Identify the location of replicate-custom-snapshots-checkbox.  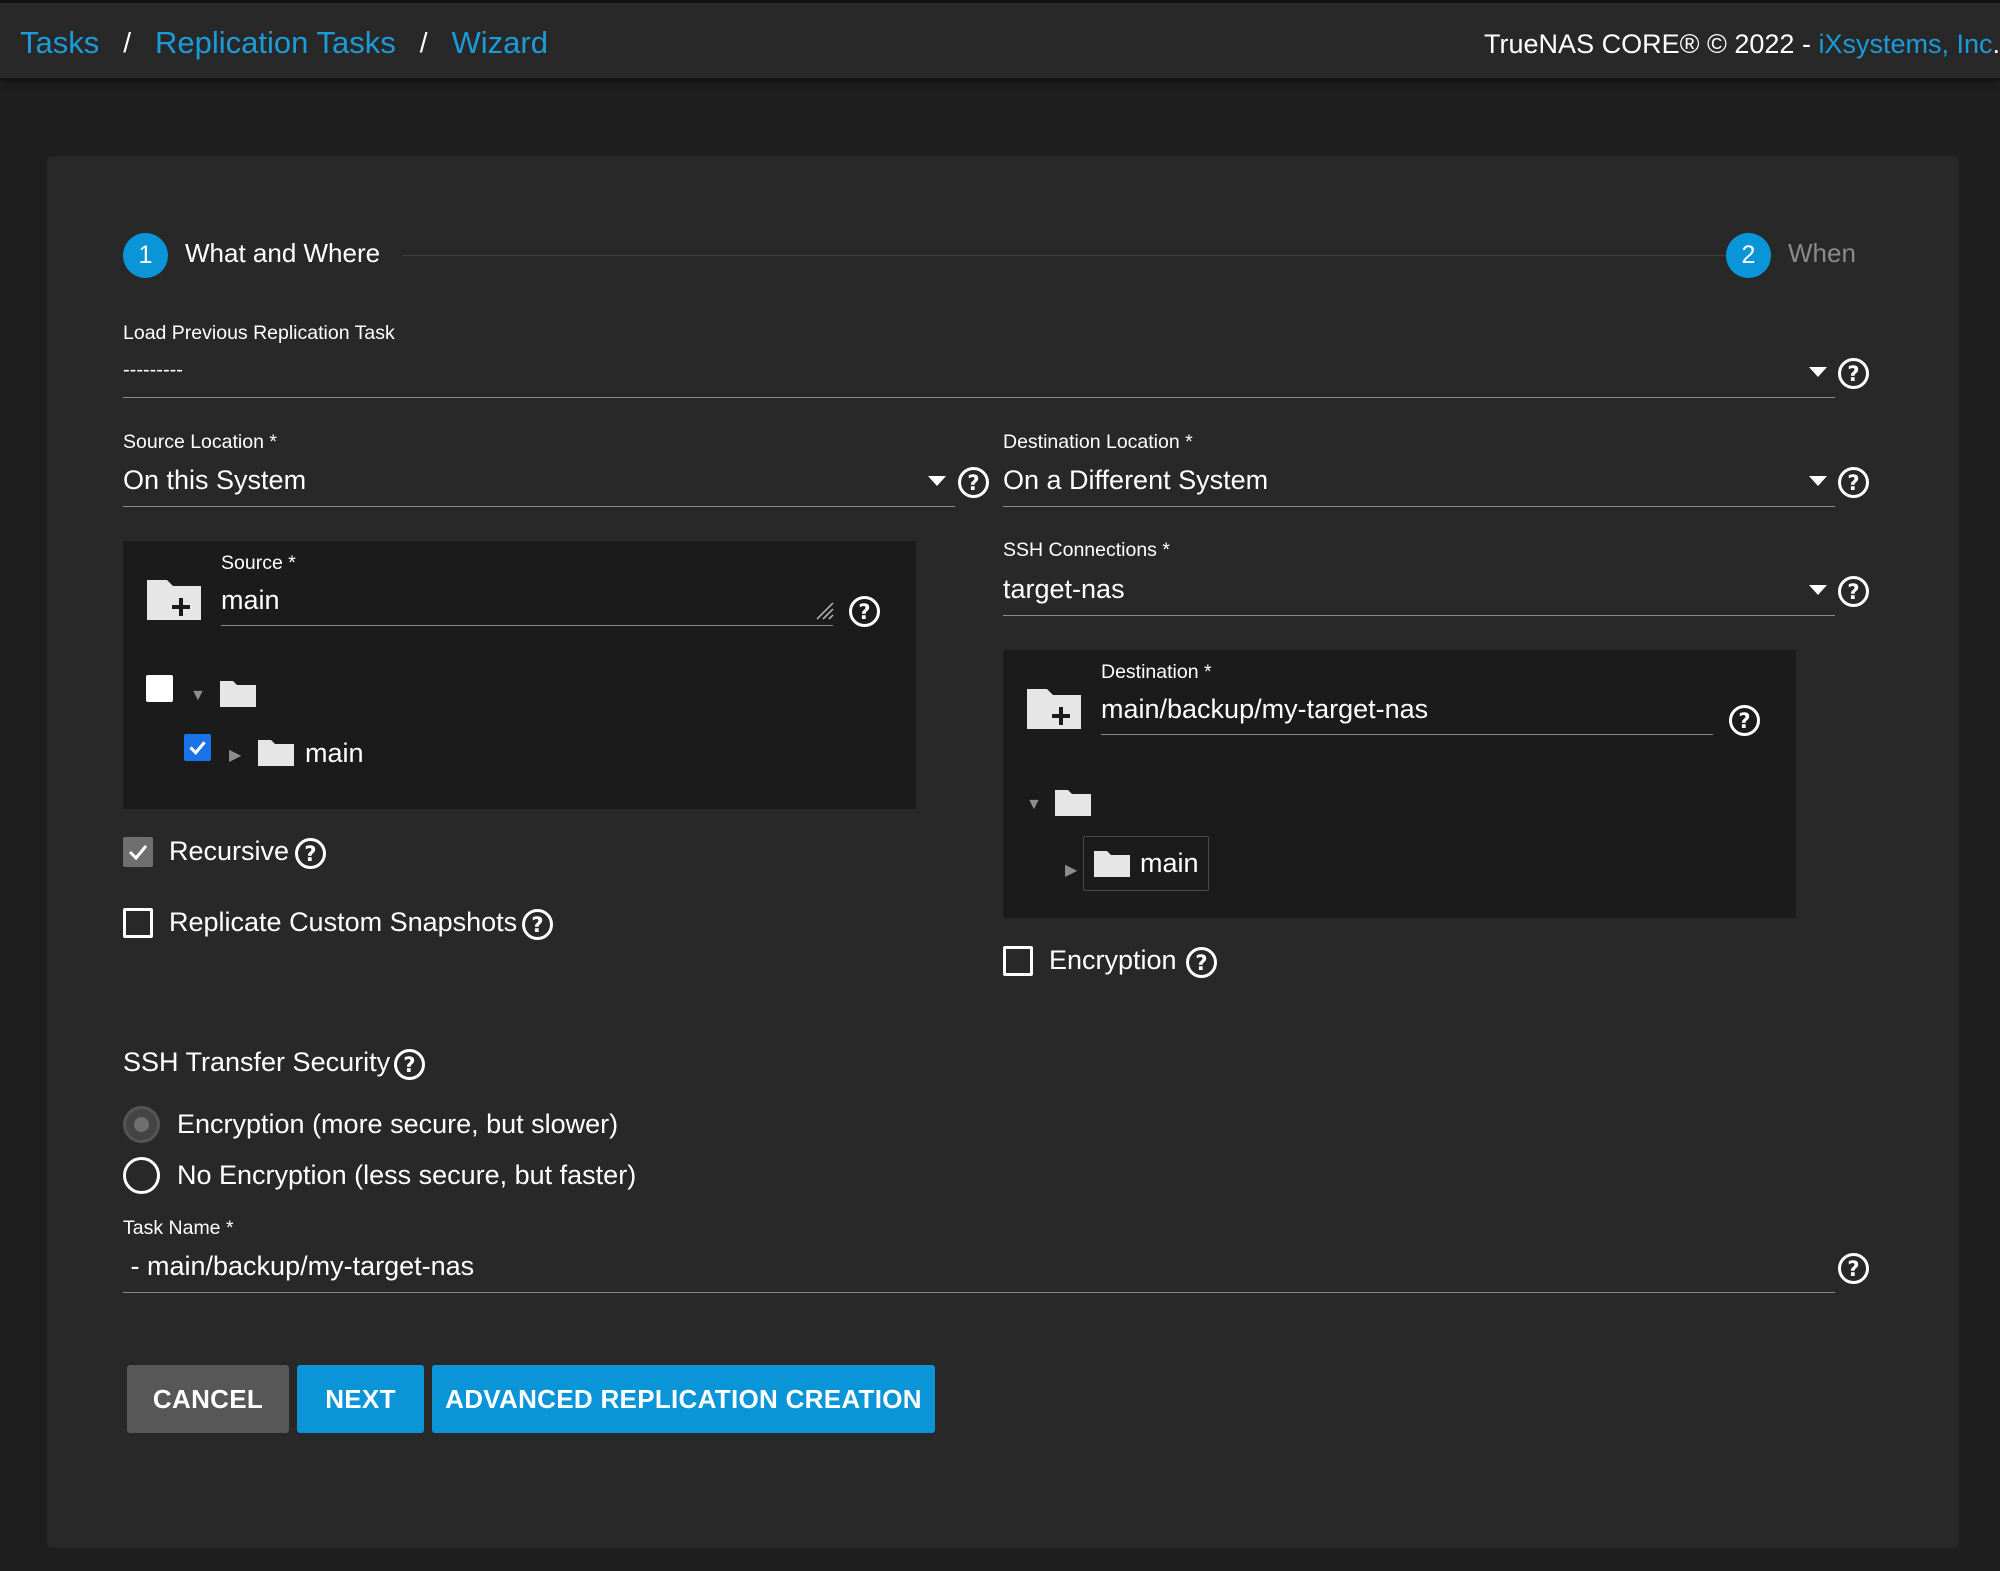
(138, 923).